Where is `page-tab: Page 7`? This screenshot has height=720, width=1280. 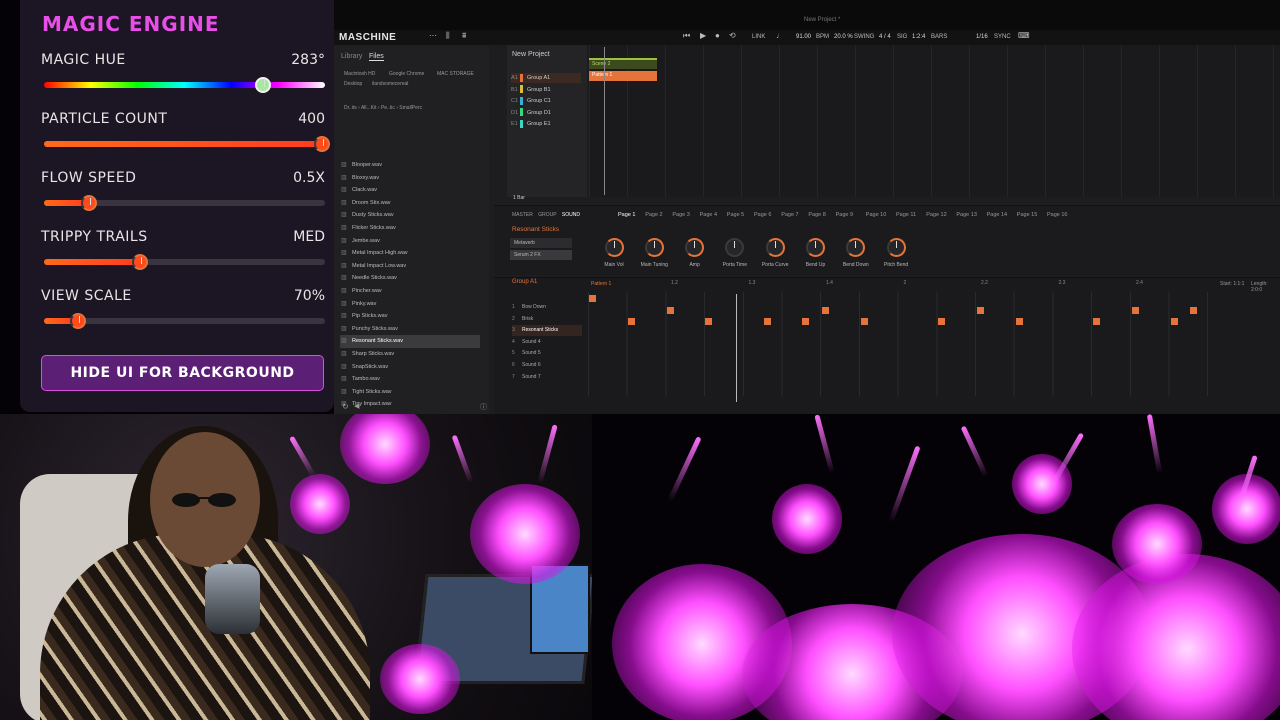 page-tab: Page 7 is located at coordinates (789, 215).